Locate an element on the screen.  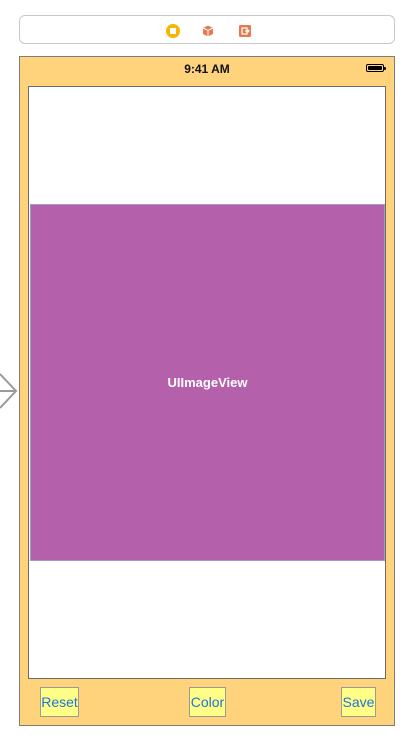
save-button: Save is located at coordinates (358, 702).